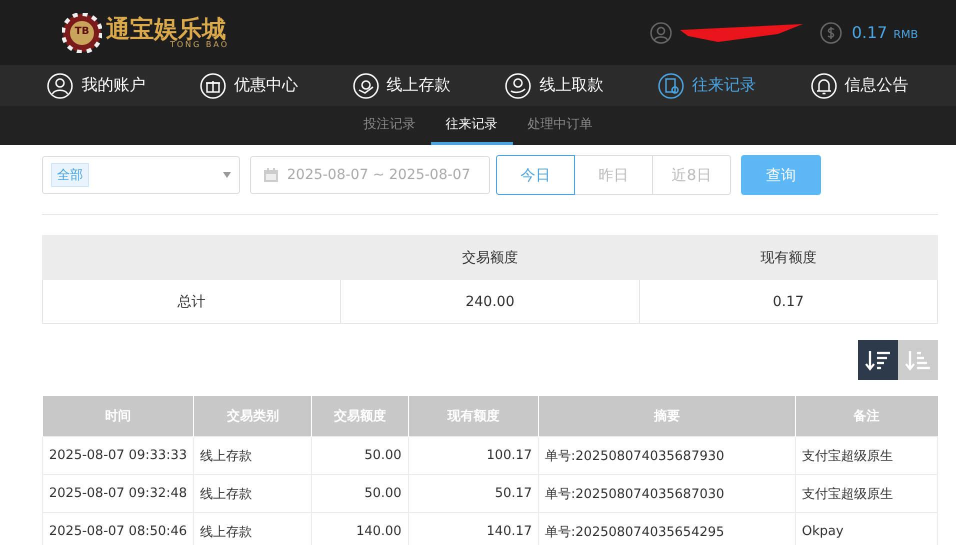  Describe the element at coordinates (118, 455) in the screenshot. I see `table-cell: 2025-08-07 09:33:33` at that location.